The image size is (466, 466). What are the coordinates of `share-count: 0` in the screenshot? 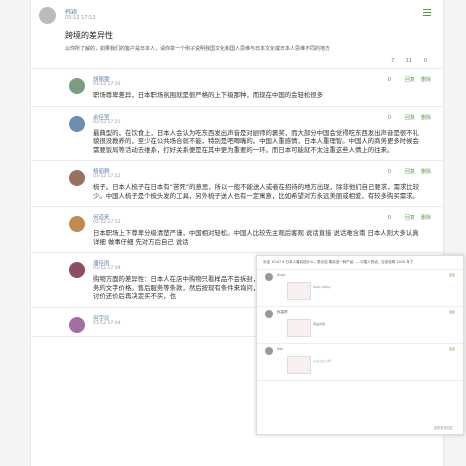 It's located at (425, 61).